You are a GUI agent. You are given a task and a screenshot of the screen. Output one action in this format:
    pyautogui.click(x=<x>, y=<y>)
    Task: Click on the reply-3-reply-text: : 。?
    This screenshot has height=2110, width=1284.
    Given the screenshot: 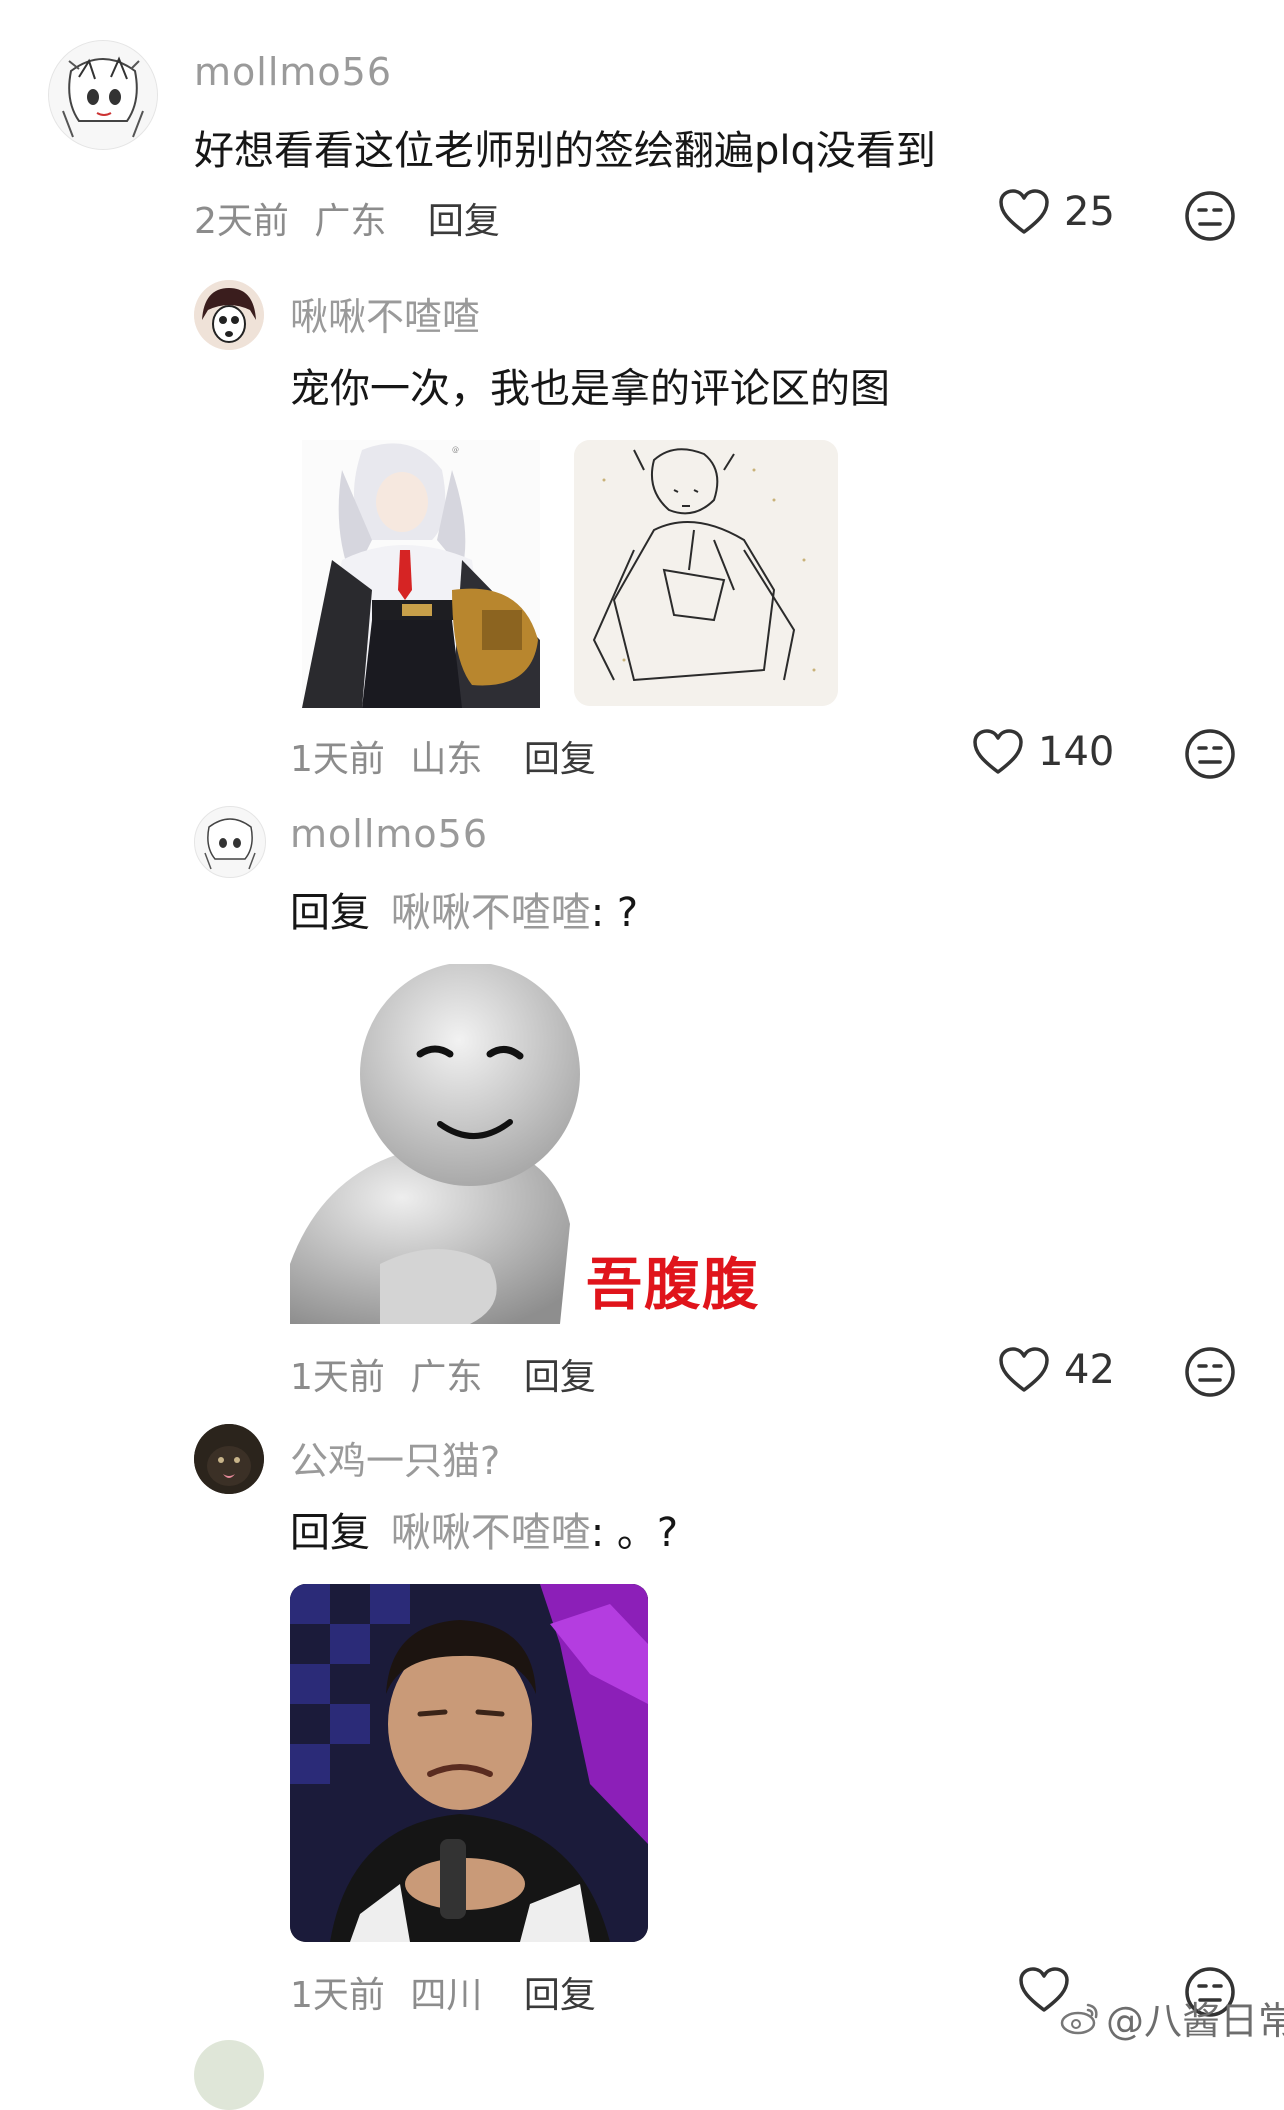 What is the action you would take?
    pyautogui.click(x=634, y=1533)
    